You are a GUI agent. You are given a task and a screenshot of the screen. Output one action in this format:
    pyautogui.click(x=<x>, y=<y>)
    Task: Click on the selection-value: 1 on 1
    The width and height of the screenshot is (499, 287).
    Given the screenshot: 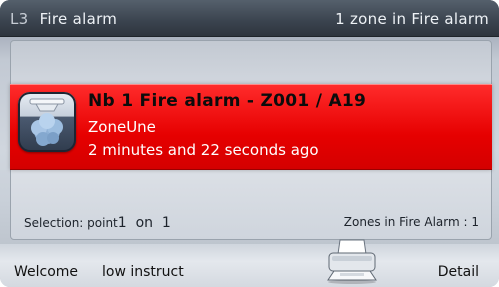 What is the action you would take?
    pyautogui.click(x=144, y=223)
    